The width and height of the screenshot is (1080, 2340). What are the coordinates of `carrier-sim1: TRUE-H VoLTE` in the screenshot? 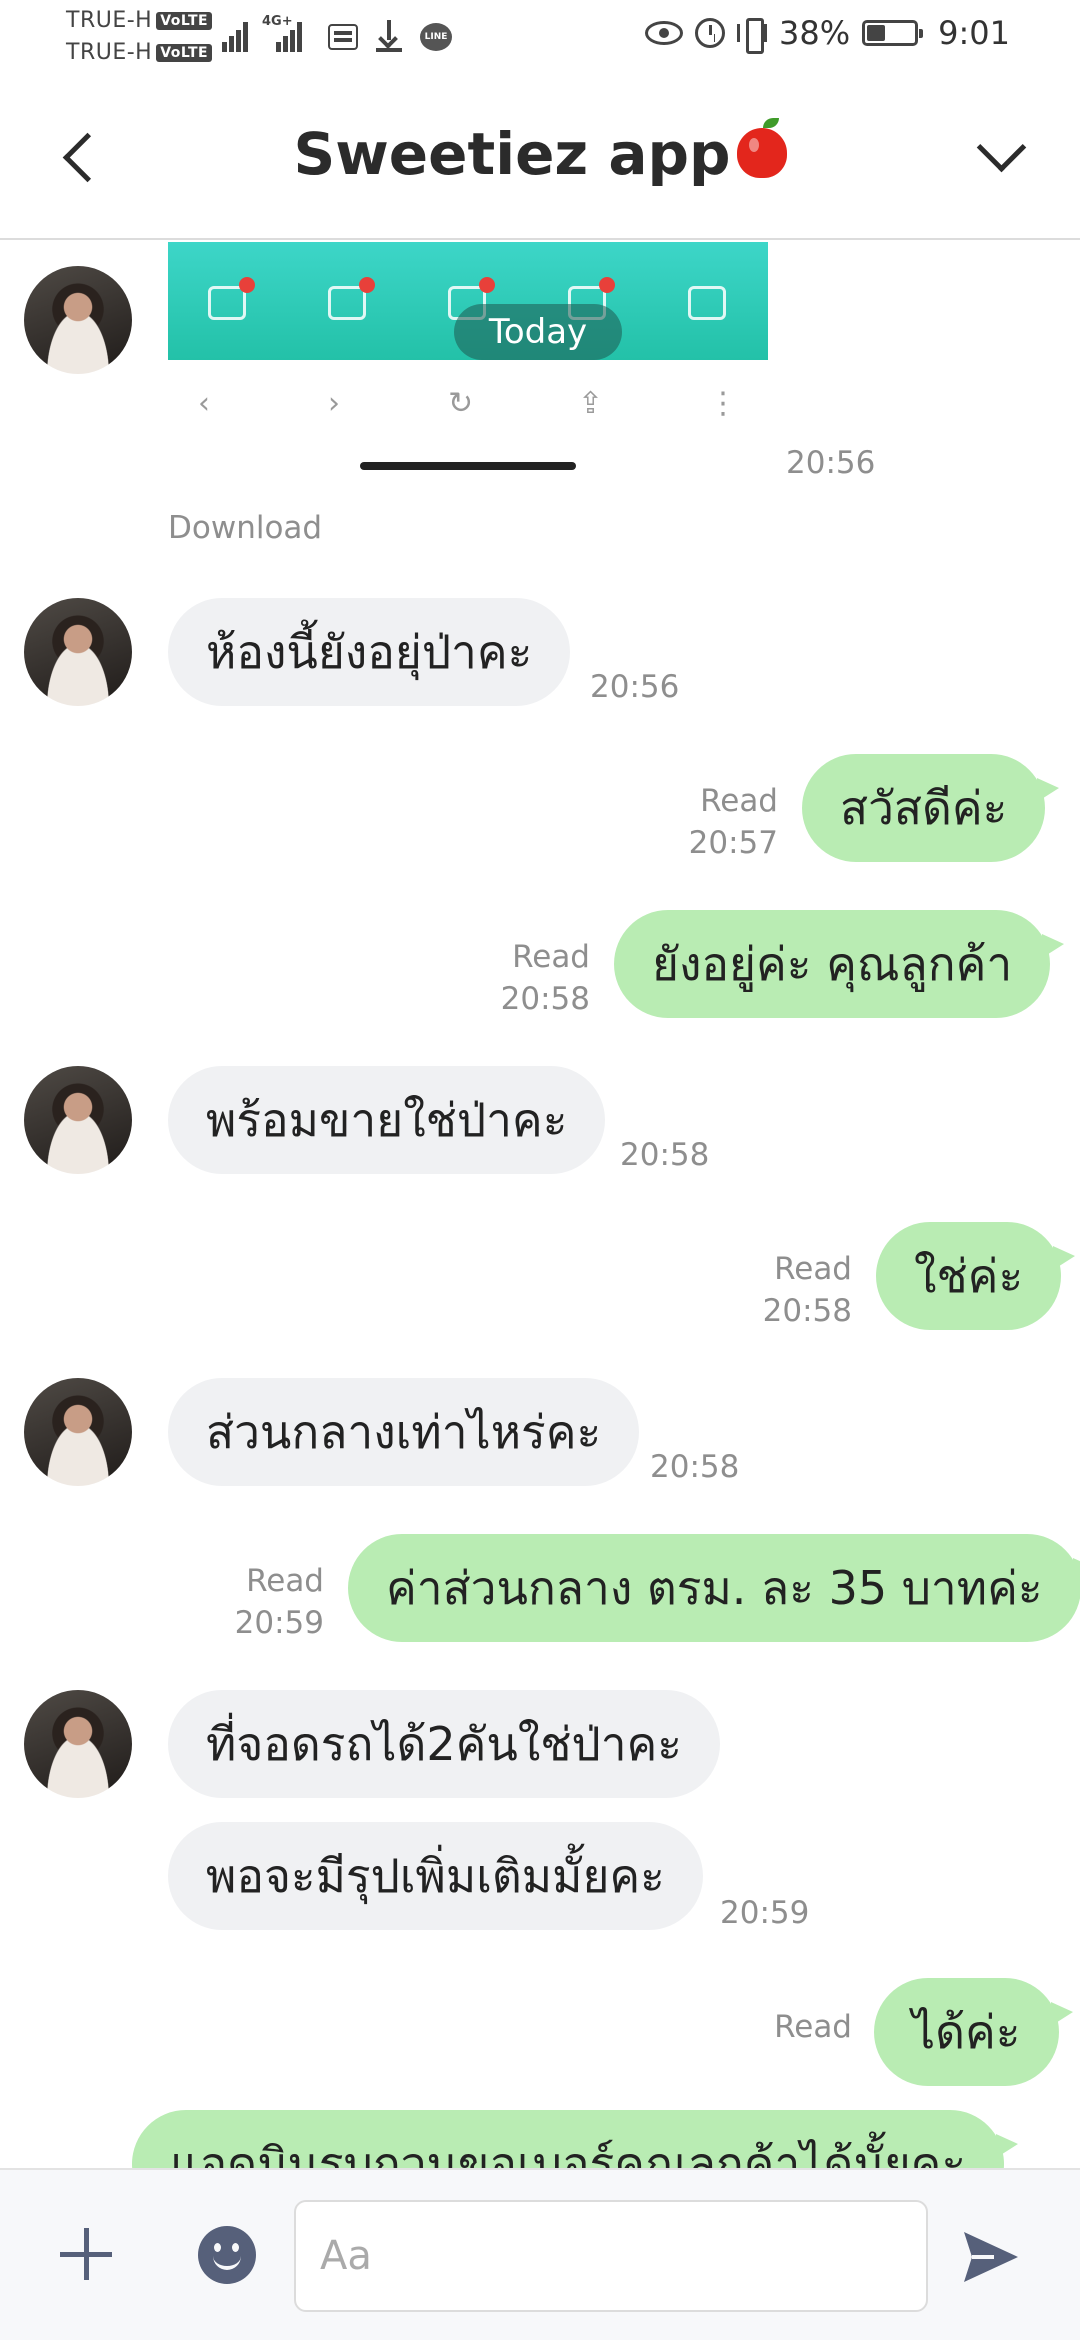 It's located at (139, 20).